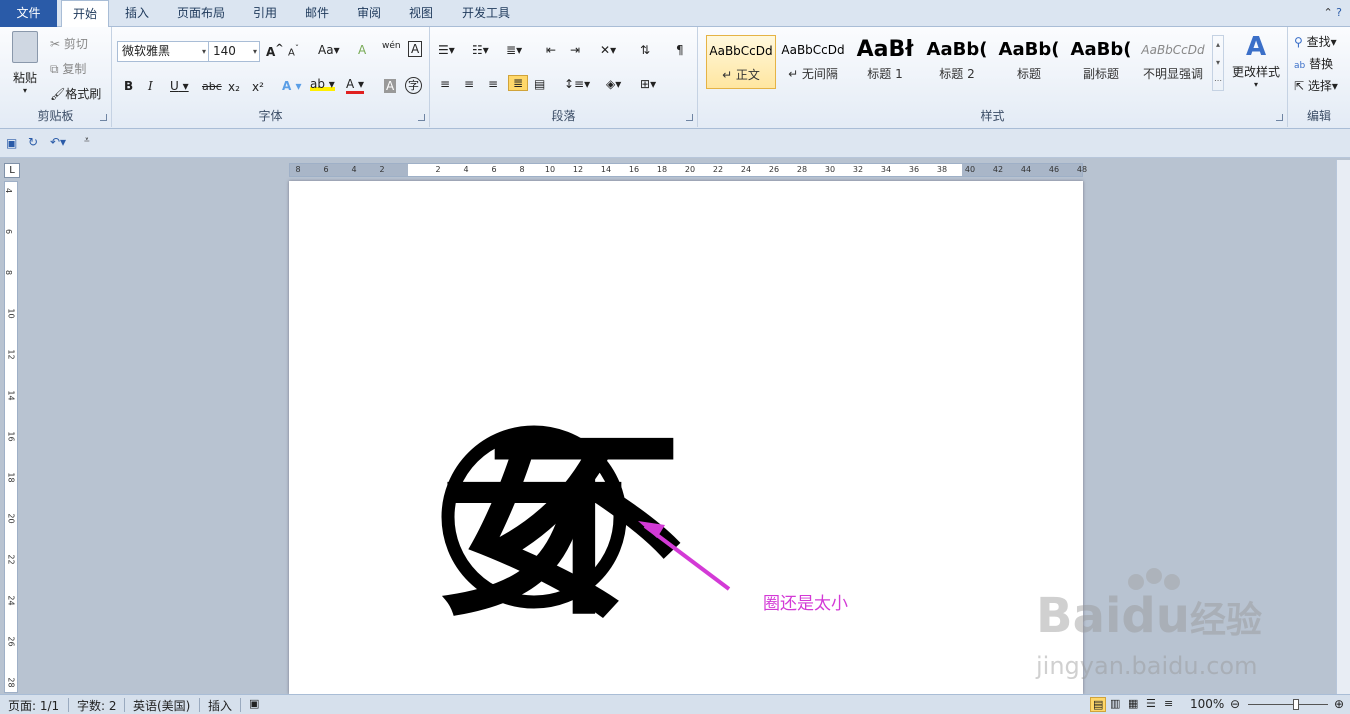  Describe the element at coordinates (494, 169) in the screenshot. I see `ruler-tick-label: 6` at that location.